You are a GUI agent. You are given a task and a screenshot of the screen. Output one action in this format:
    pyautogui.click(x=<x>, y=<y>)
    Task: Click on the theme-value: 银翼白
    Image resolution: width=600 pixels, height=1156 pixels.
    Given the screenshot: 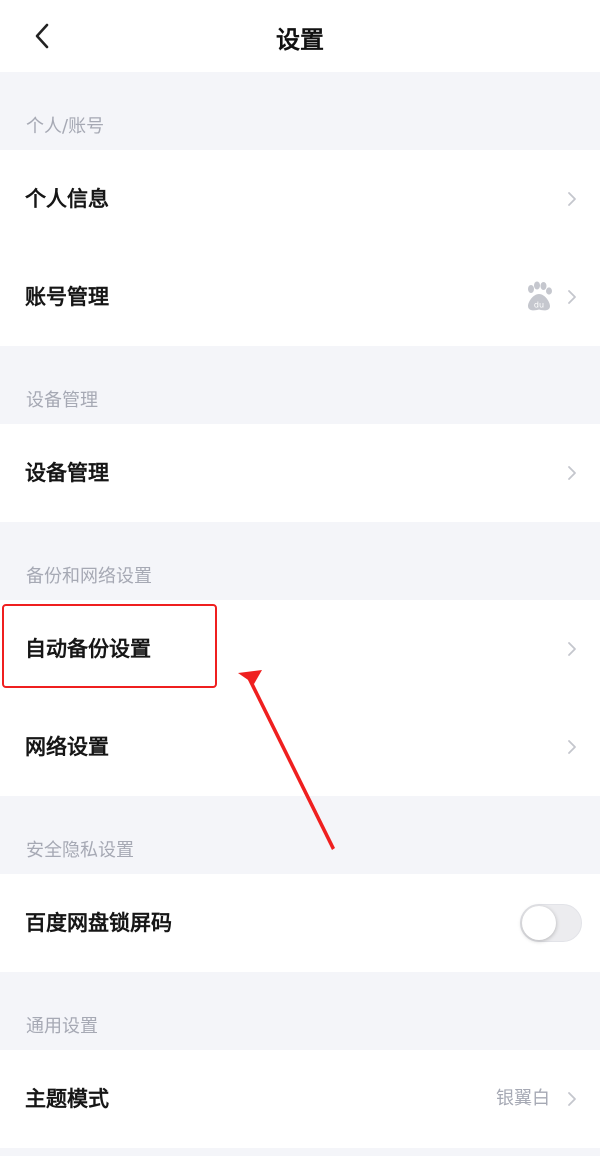 What is the action you would take?
    pyautogui.click(x=523, y=1098)
    